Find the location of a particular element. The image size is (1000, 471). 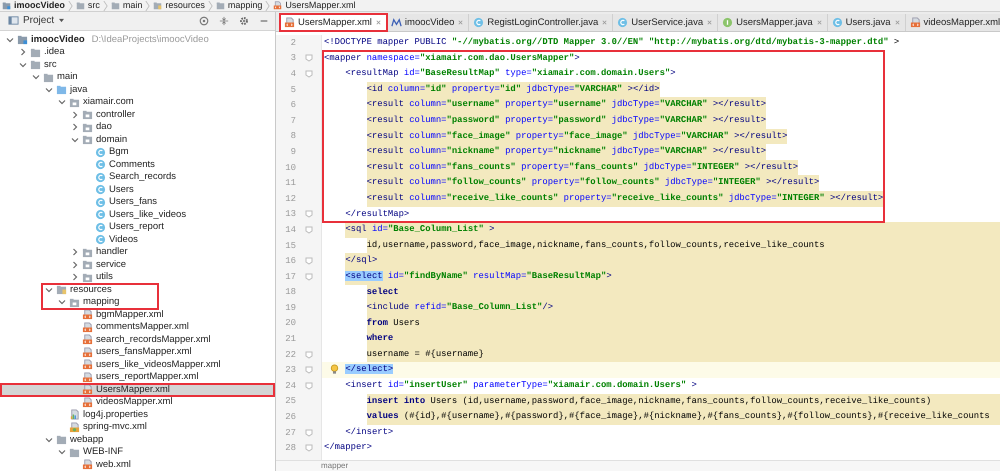

tree-item-label: imoocVideo is located at coordinates (58, 40).